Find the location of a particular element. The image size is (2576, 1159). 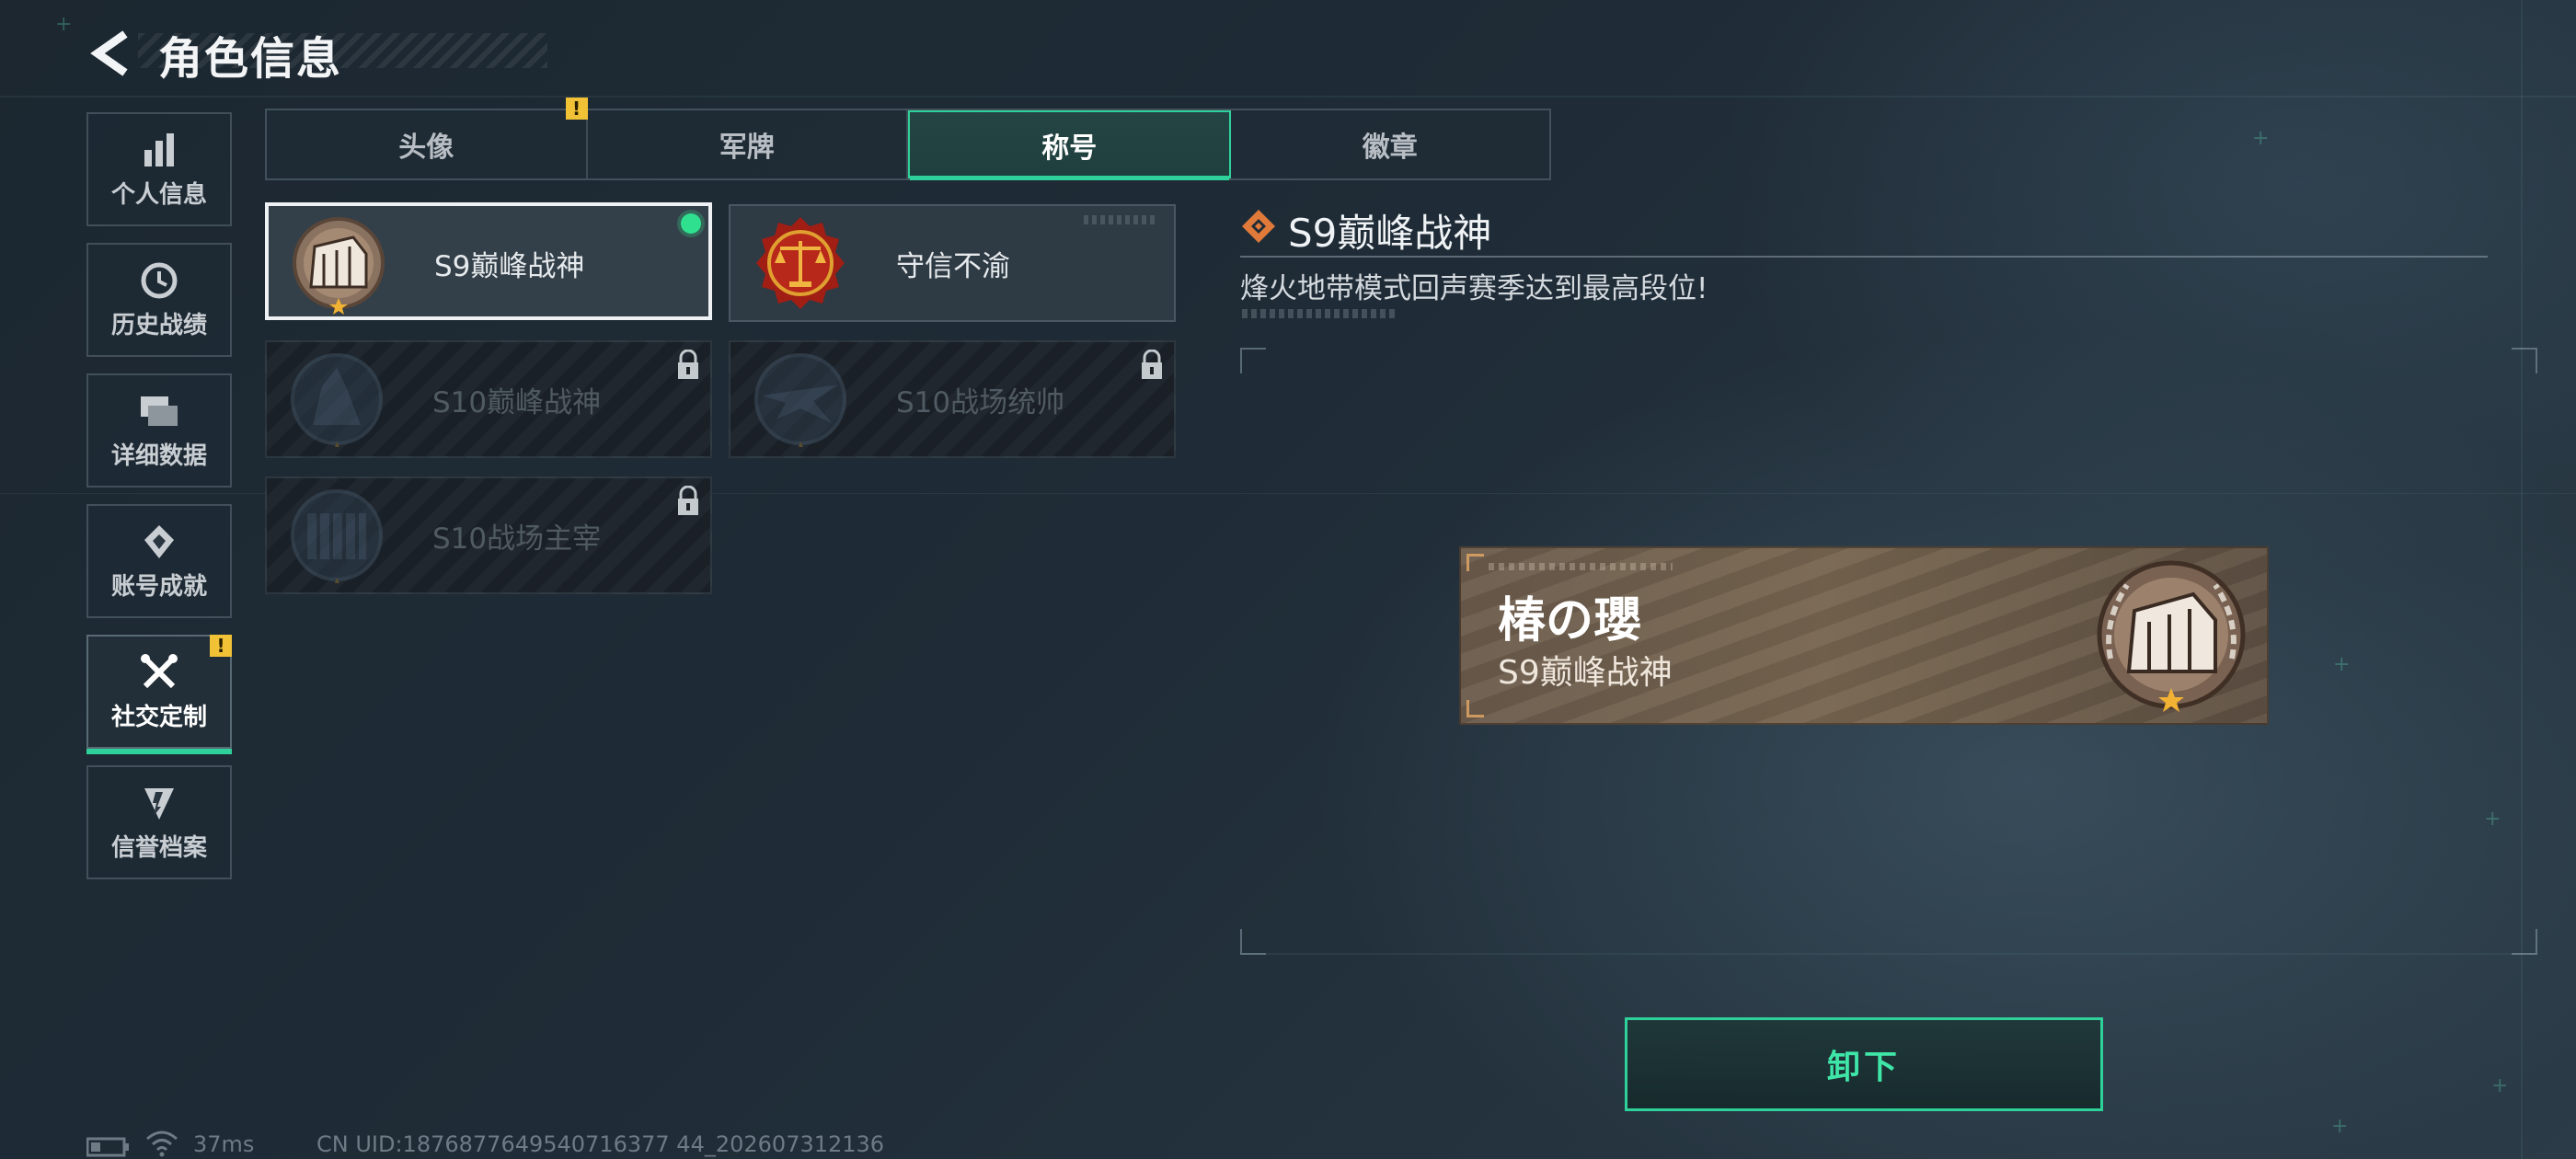

tab-label: 徽章 is located at coordinates (1390, 148).